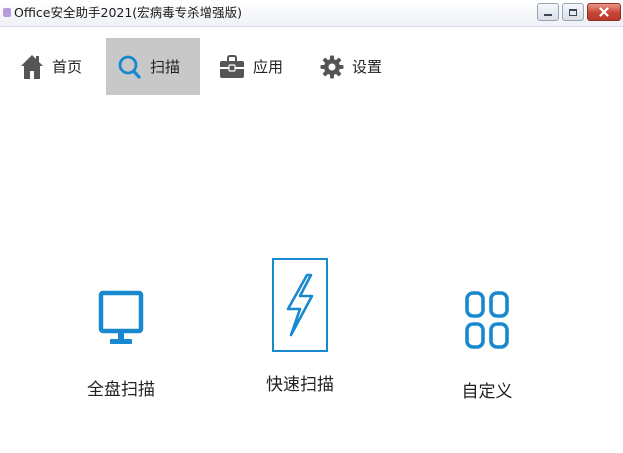 The width and height of the screenshot is (623, 453). I want to click on tab-home-label: 首页, so click(67, 67).